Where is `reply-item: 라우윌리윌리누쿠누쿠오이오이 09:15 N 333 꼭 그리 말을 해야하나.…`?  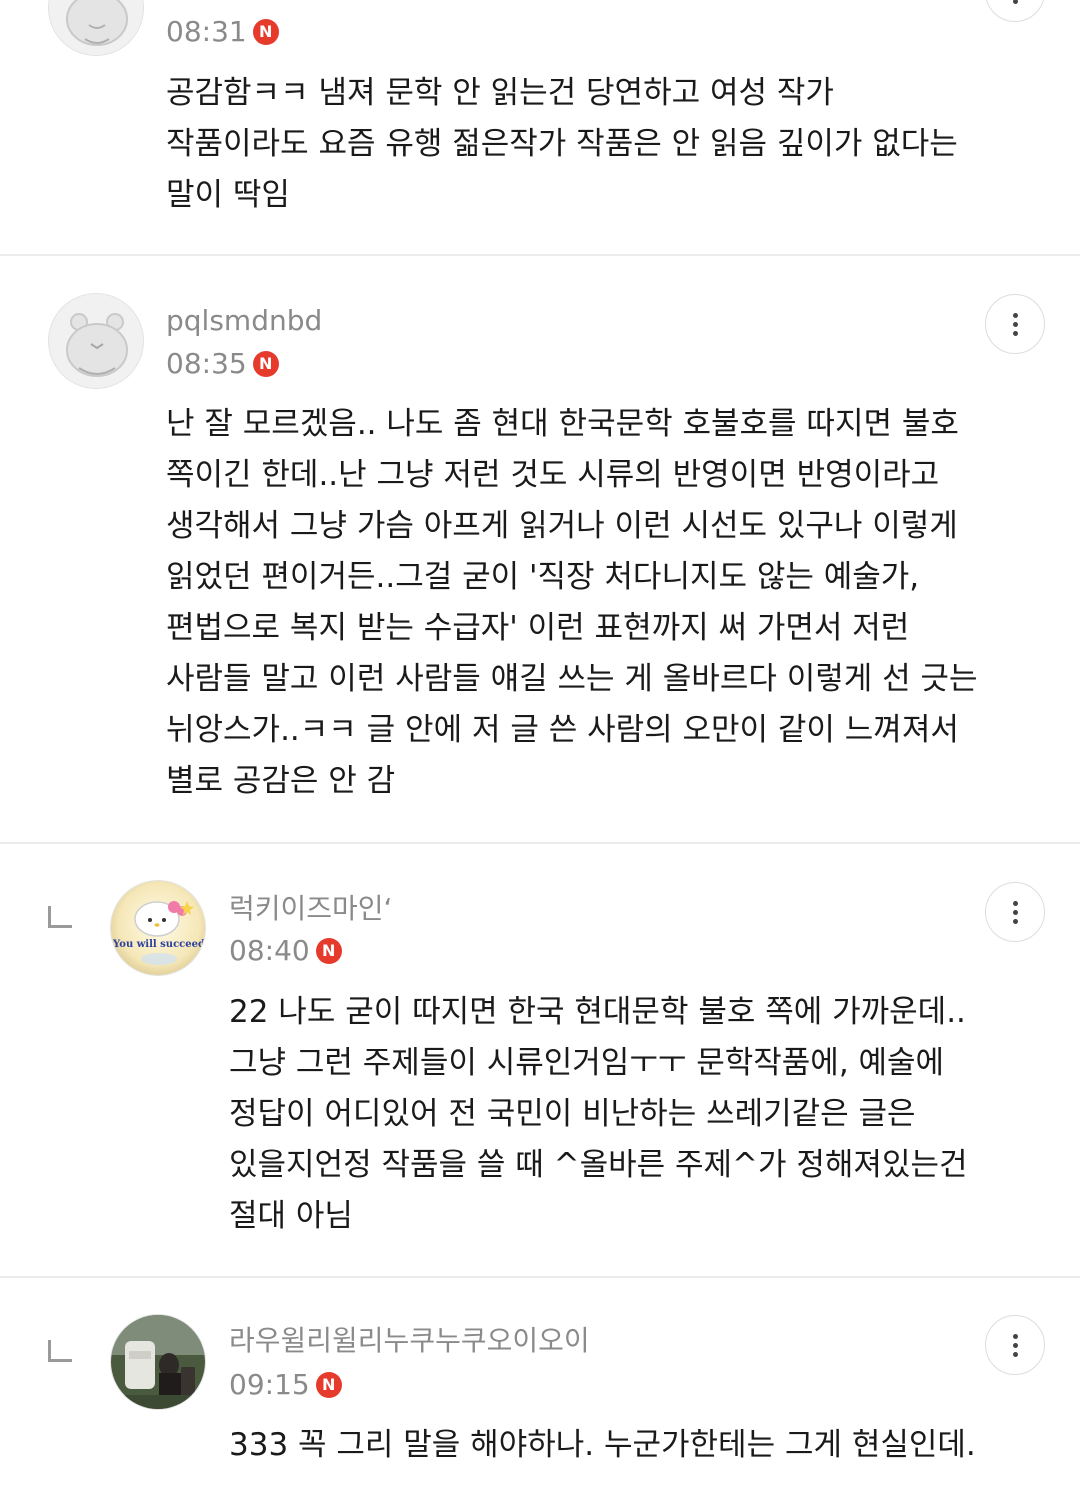 reply-item: 라우윌리윌리누쿠누쿠오이오이 09:15 N 333 꼭 그리 말을 해야하나.… is located at coordinates (540, 1382).